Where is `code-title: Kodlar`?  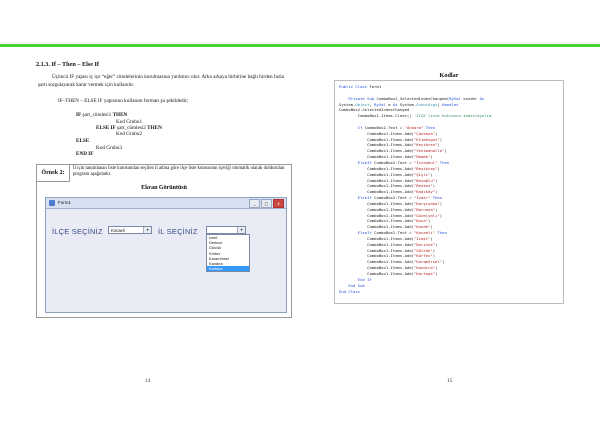
code-title: Kodlar is located at coordinates (449, 75).